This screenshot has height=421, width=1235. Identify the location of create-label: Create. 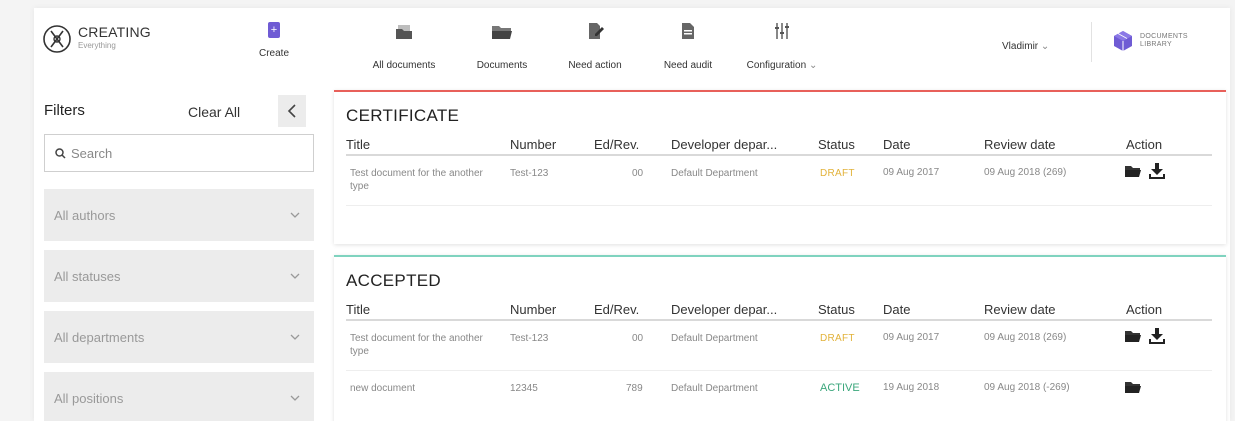
(273, 53).